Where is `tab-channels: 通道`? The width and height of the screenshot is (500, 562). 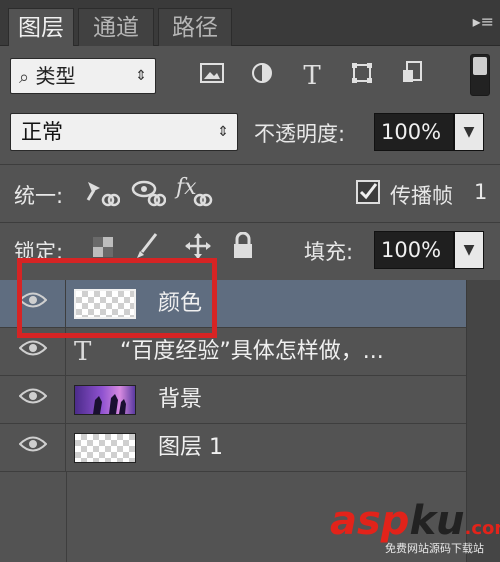
tab-channels: 通道 is located at coordinates (116, 27).